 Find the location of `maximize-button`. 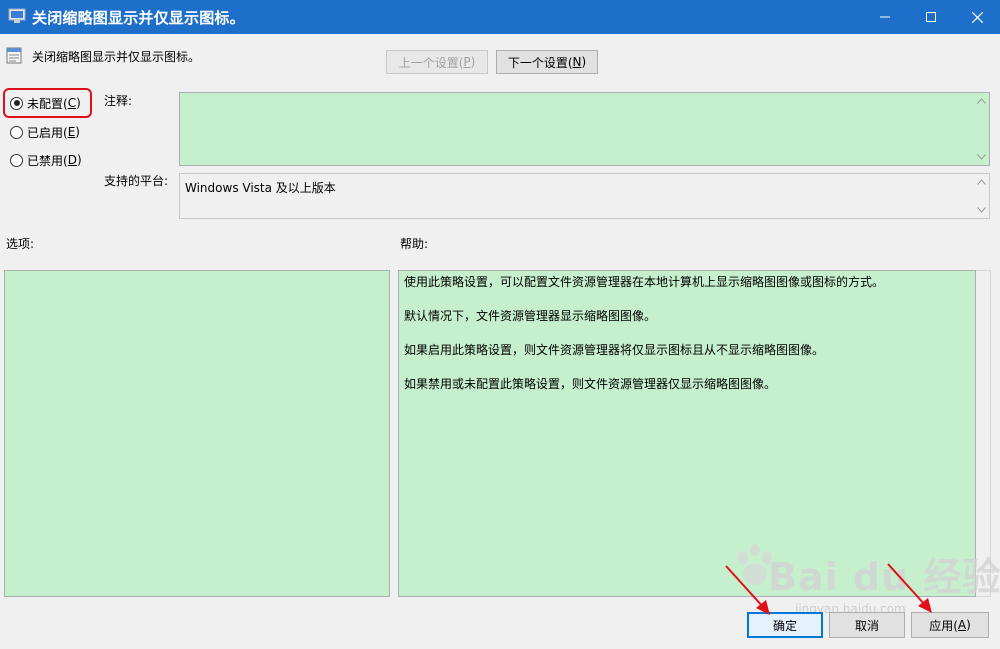

maximize-button is located at coordinates (931, 17).